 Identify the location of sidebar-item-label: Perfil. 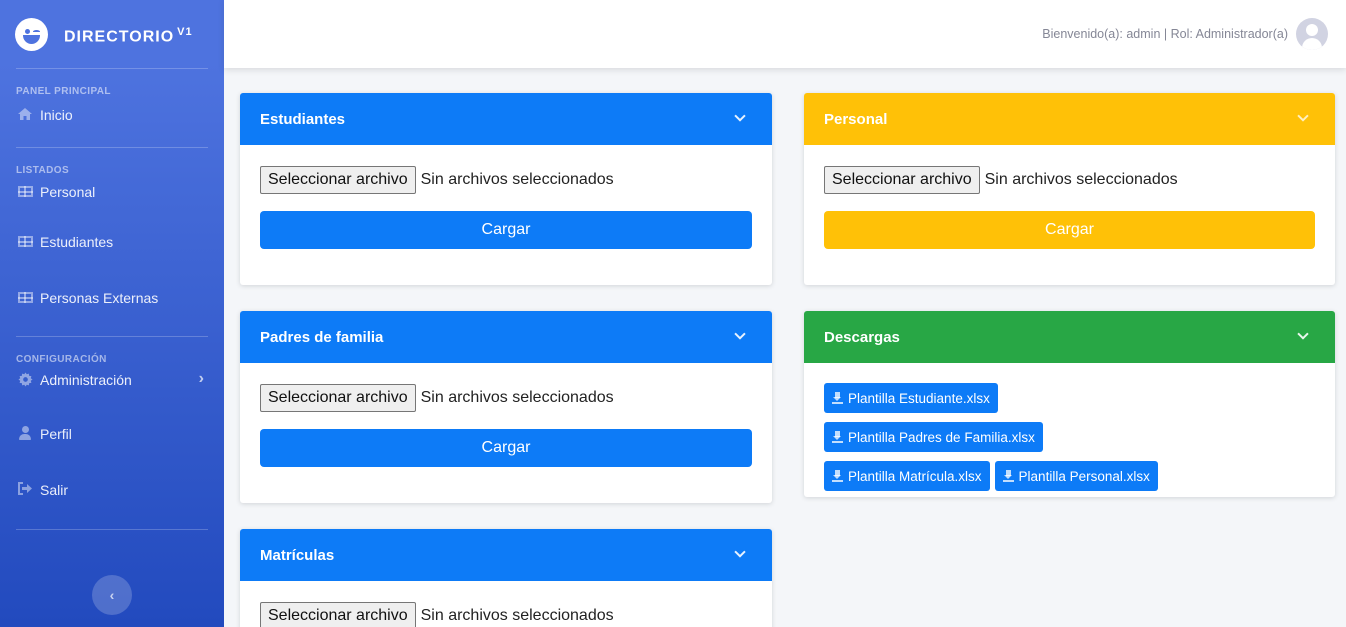
(56, 434).